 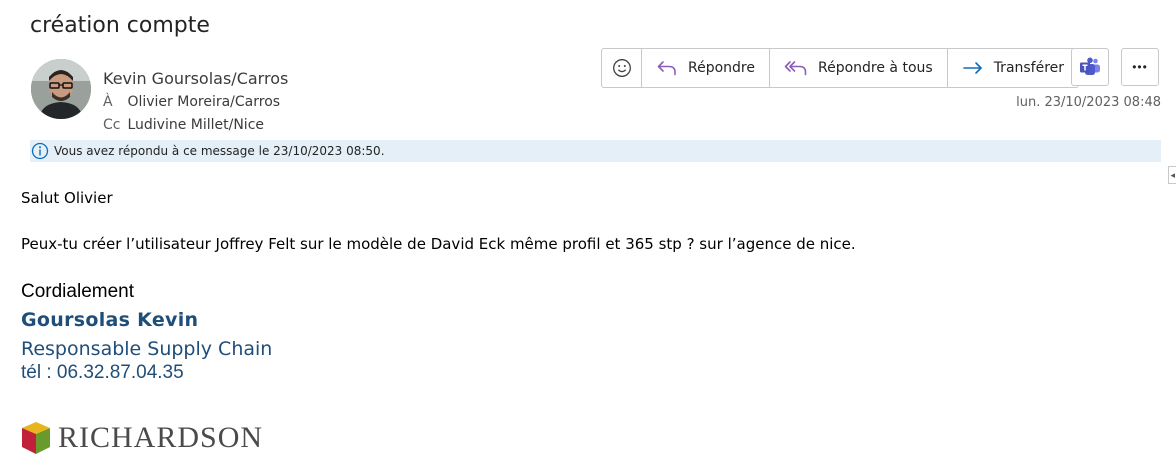 I want to click on cc-row: Cc Ludivine Millet/Nice, so click(x=183, y=125).